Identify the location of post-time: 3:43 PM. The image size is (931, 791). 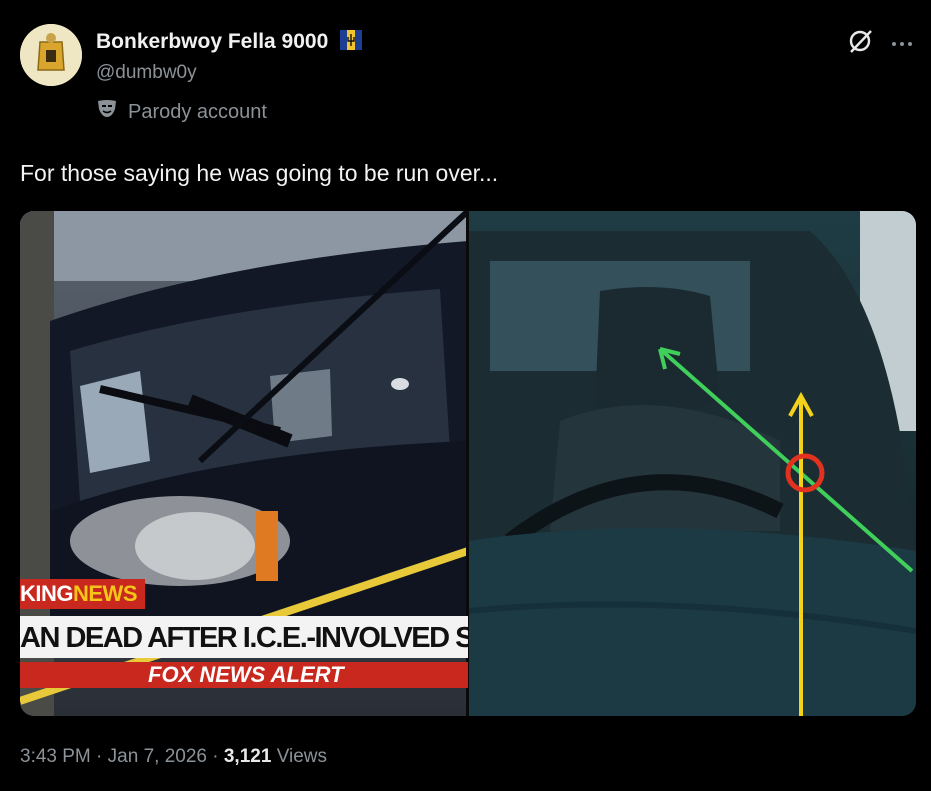
(55, 756).